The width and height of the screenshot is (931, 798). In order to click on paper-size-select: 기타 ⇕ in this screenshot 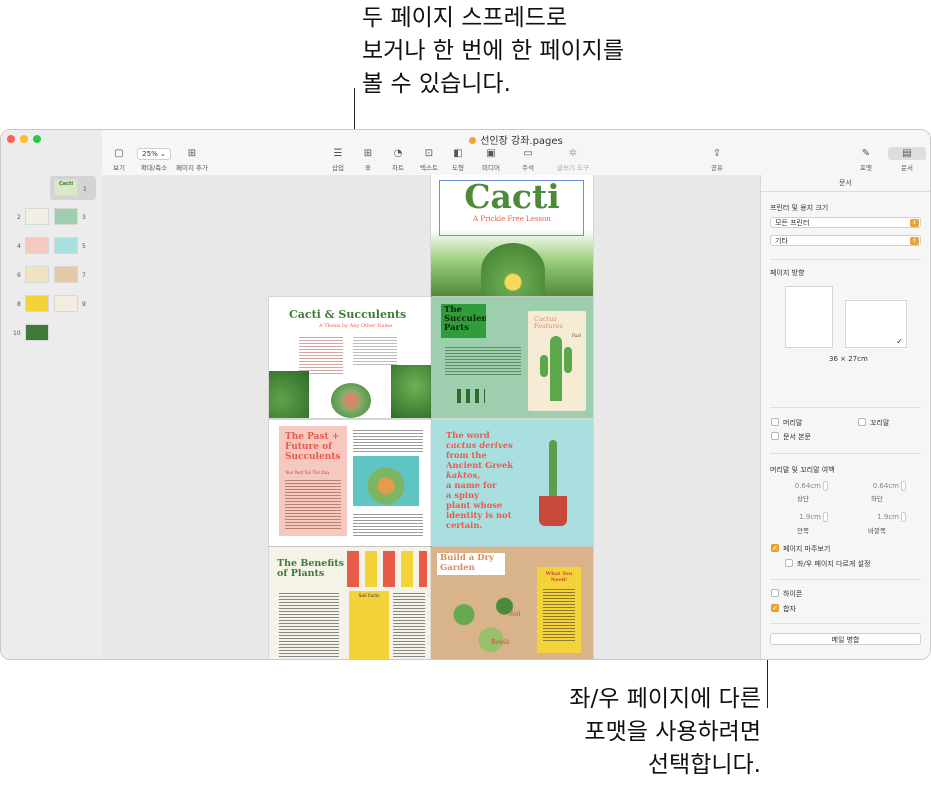, I will do `click(845, 240)`.